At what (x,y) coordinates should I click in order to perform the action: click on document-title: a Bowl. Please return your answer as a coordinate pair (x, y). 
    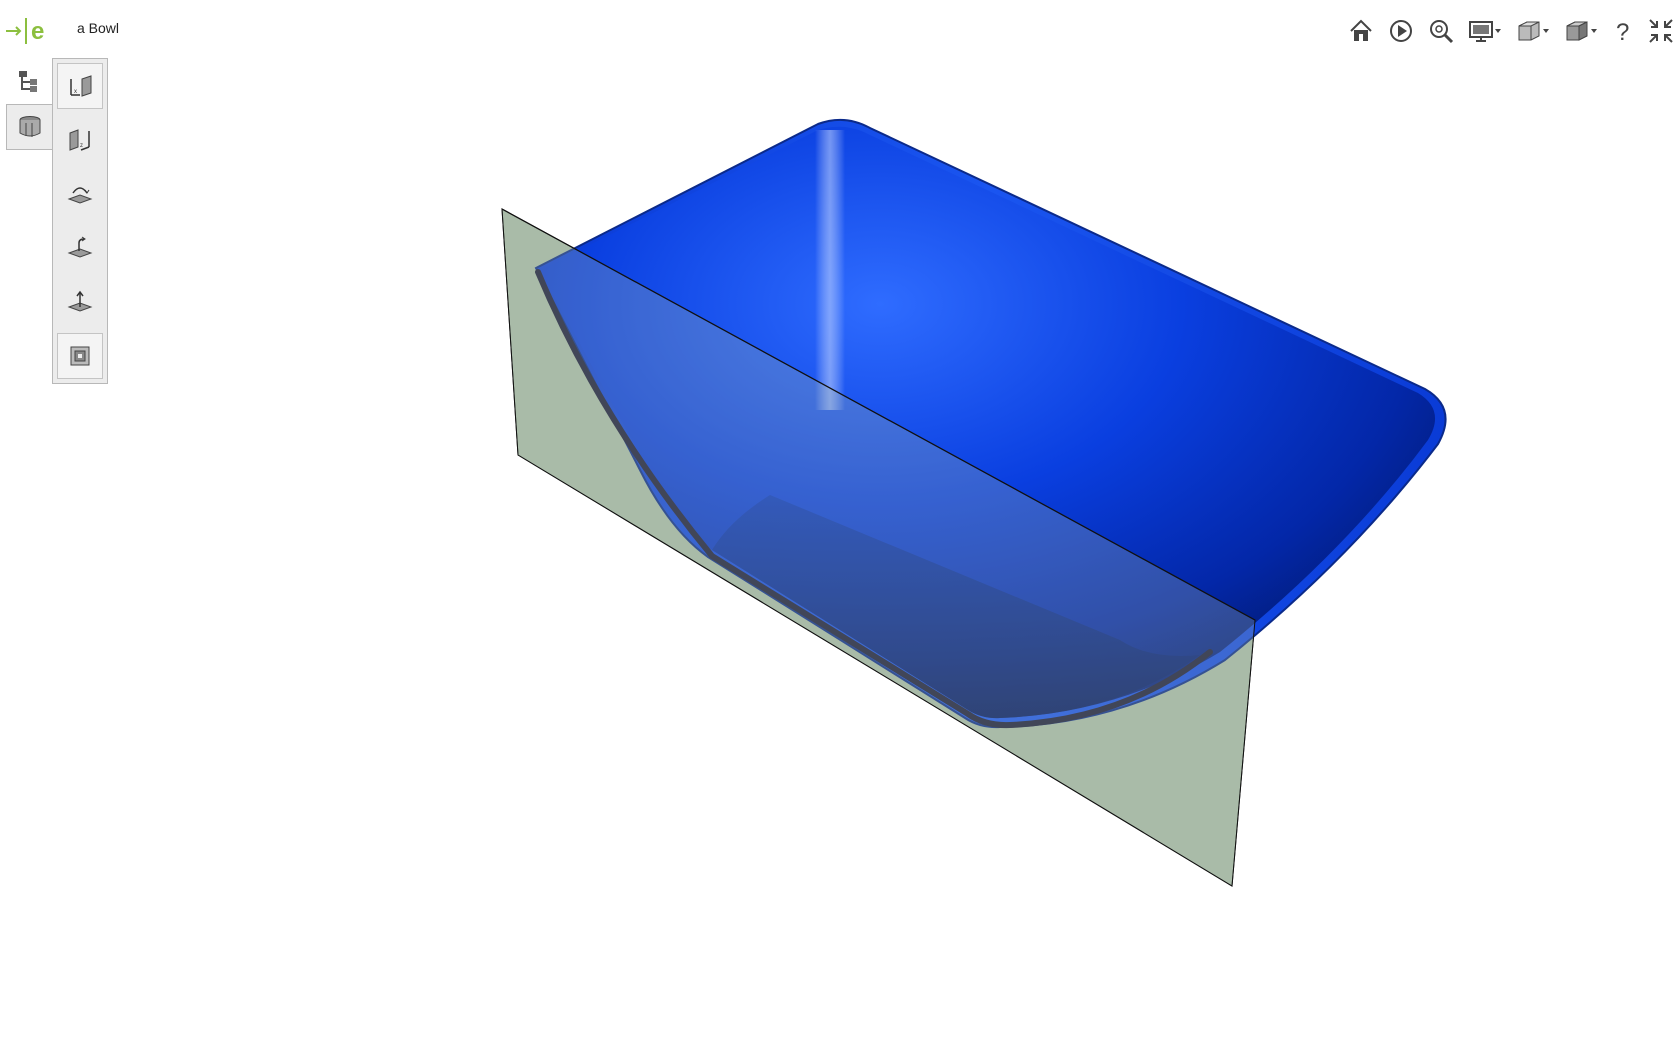
    Looking at the image, I should click on (98, 28).